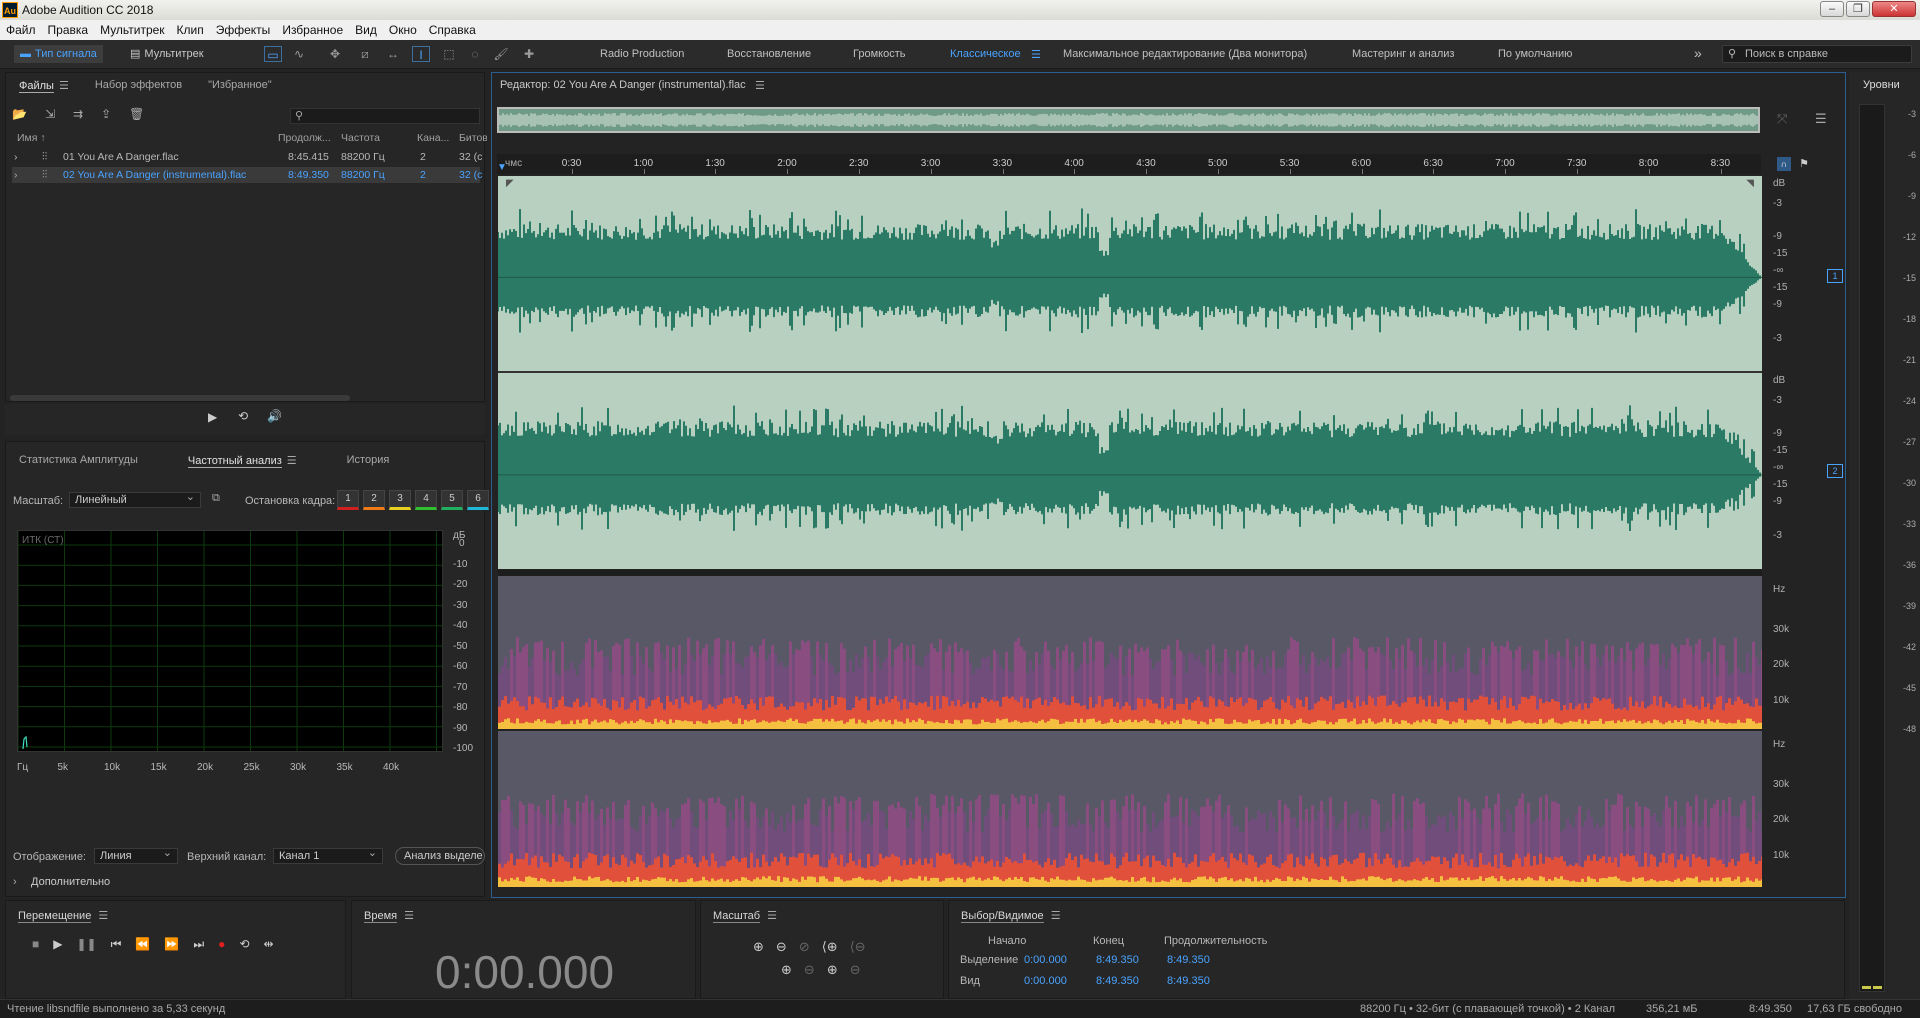 The width and height of the screenshot is (1920, 1018). Describe the element at coordinates (1403, 54) in the screenshot. I see `workspace-mastering: Мастеринг и анализ` at that location.